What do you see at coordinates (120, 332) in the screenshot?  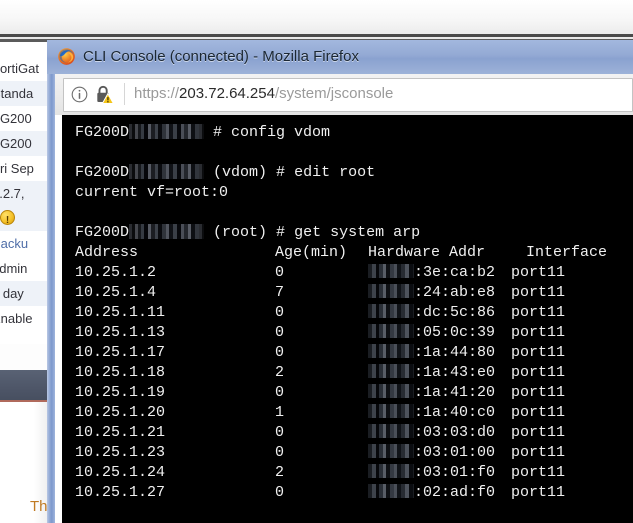 I see `arp-cell-address: 10.25.1.13` at bounding box center [120, 332].